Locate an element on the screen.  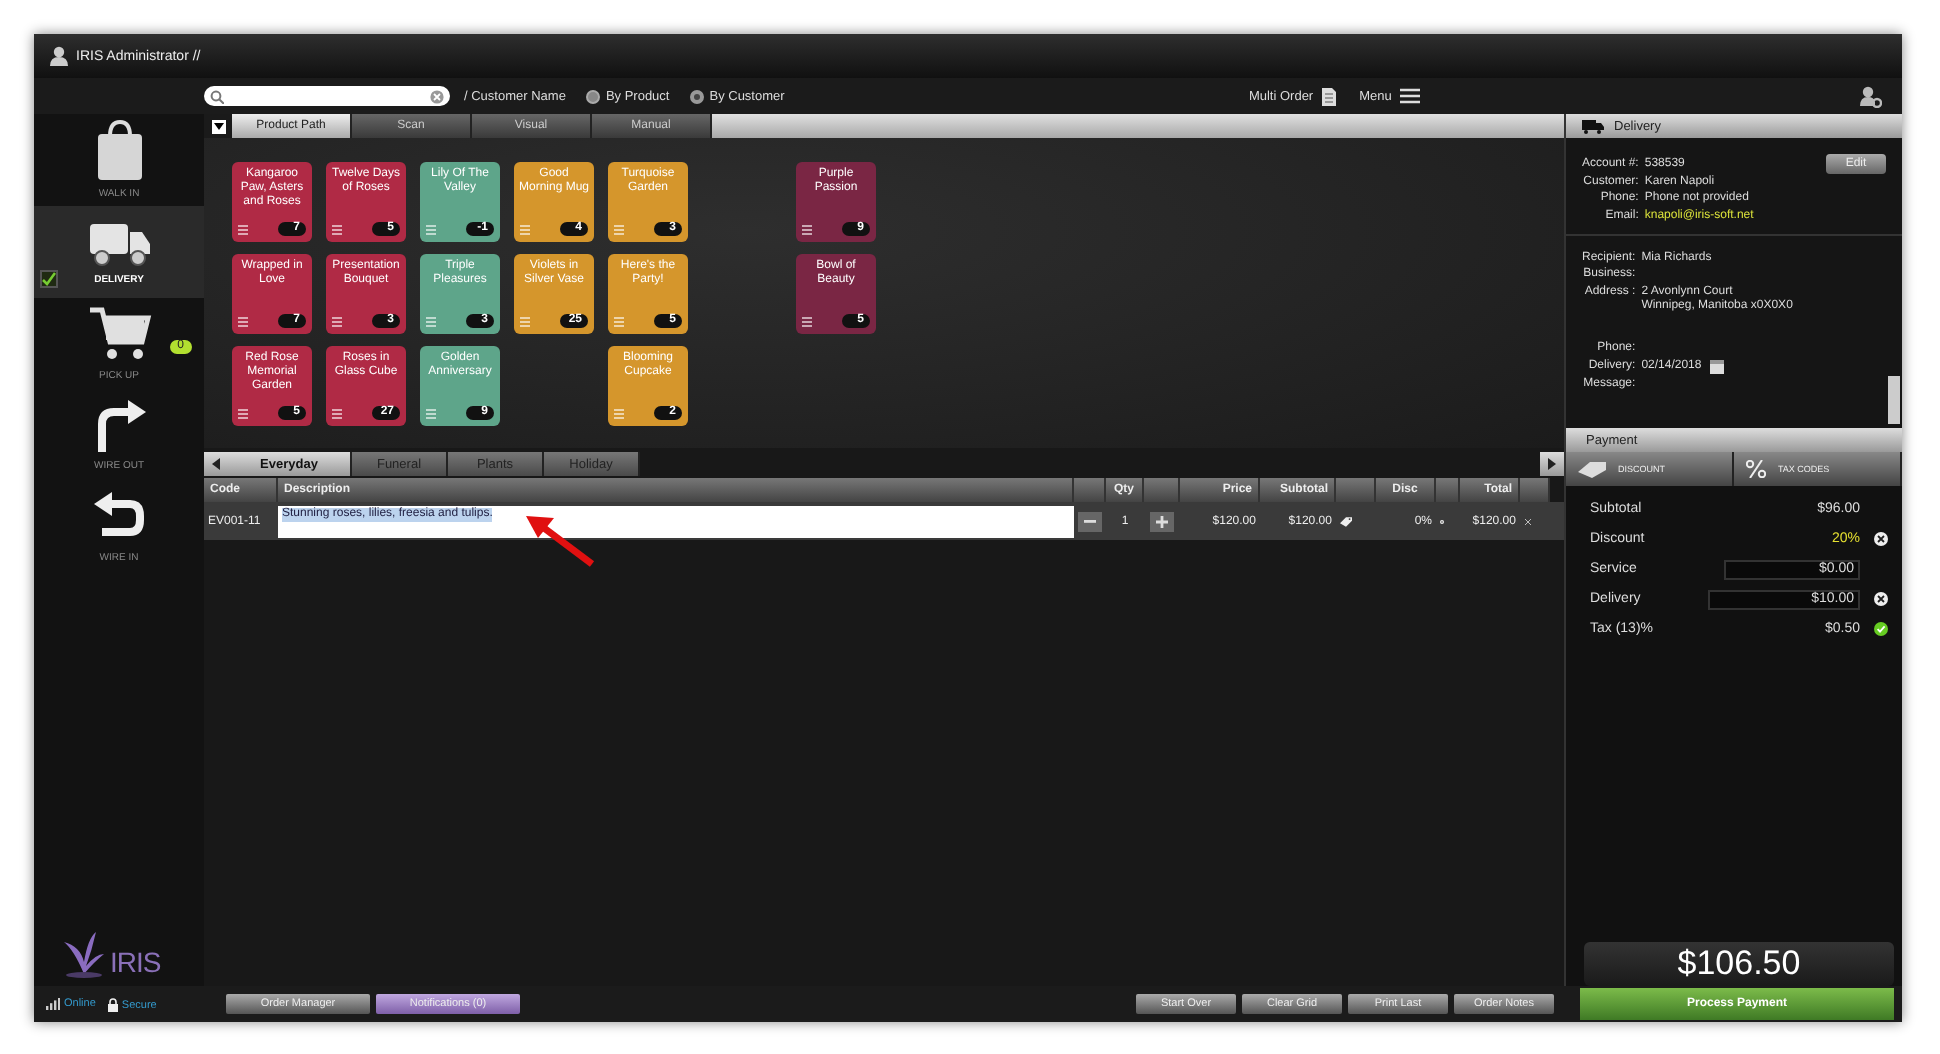
increase-button is located at coordinates (1162, 521).